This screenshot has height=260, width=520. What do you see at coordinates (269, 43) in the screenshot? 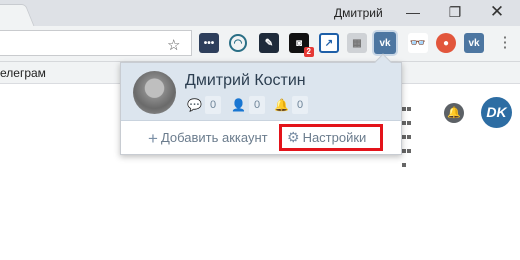
I see `tool-extension-icon: ✎` at bounding box center [269, 43].